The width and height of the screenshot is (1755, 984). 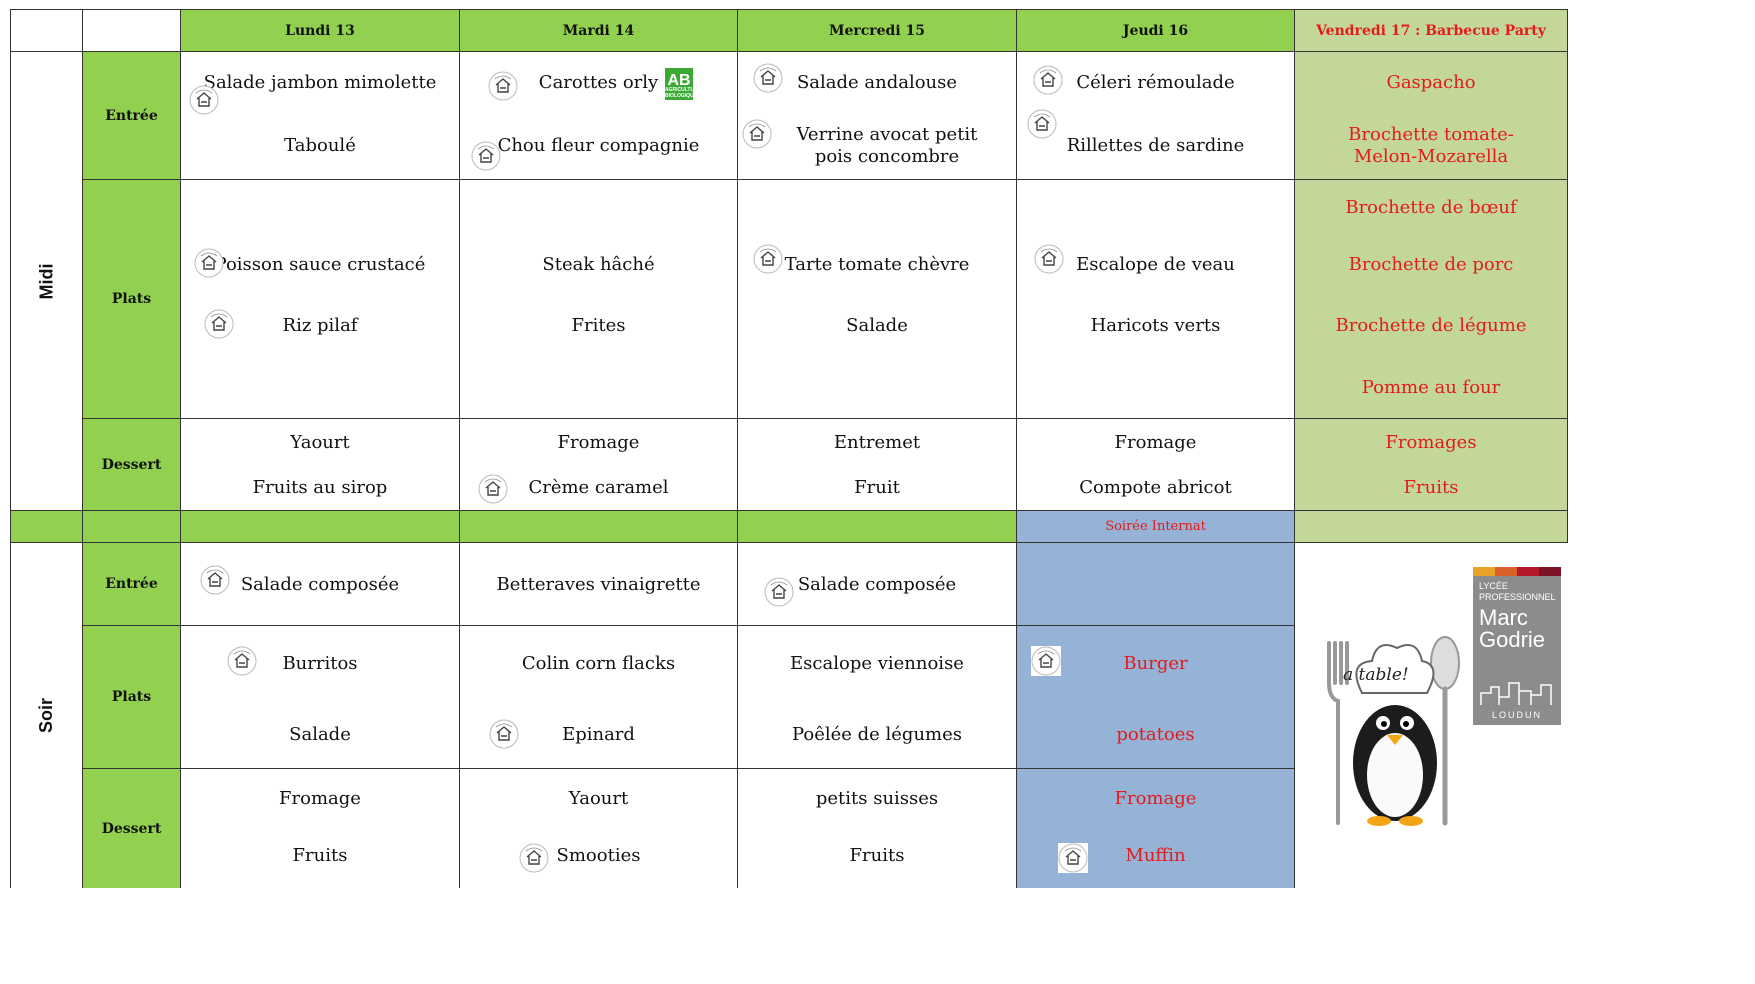 I want to click on dish: Entremet, so click(x=877, y=442).